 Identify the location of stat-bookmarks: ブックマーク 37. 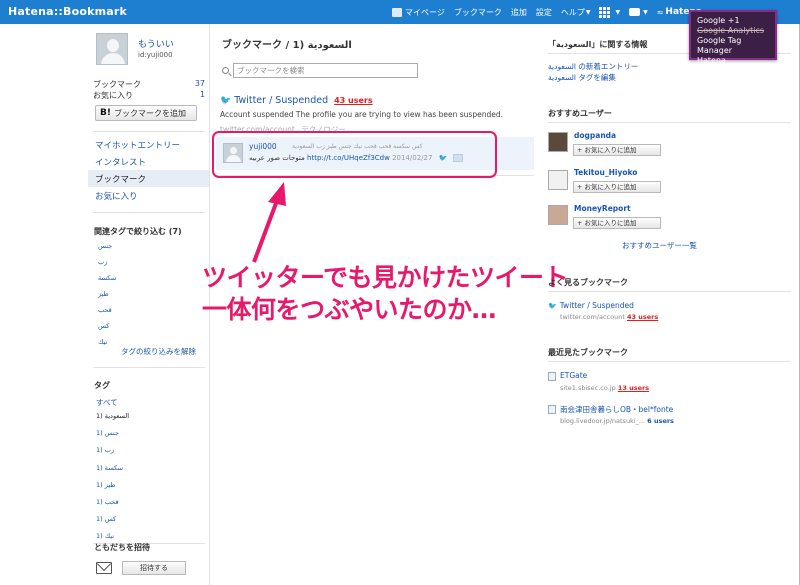
(149, 84).